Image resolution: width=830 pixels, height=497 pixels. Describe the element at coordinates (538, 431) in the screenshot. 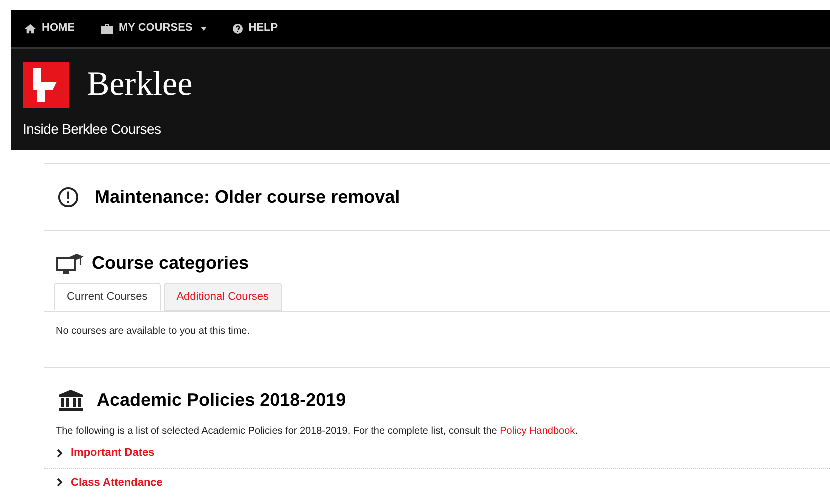

I see `policy-handbook-link: Policy Handbook` at that location.